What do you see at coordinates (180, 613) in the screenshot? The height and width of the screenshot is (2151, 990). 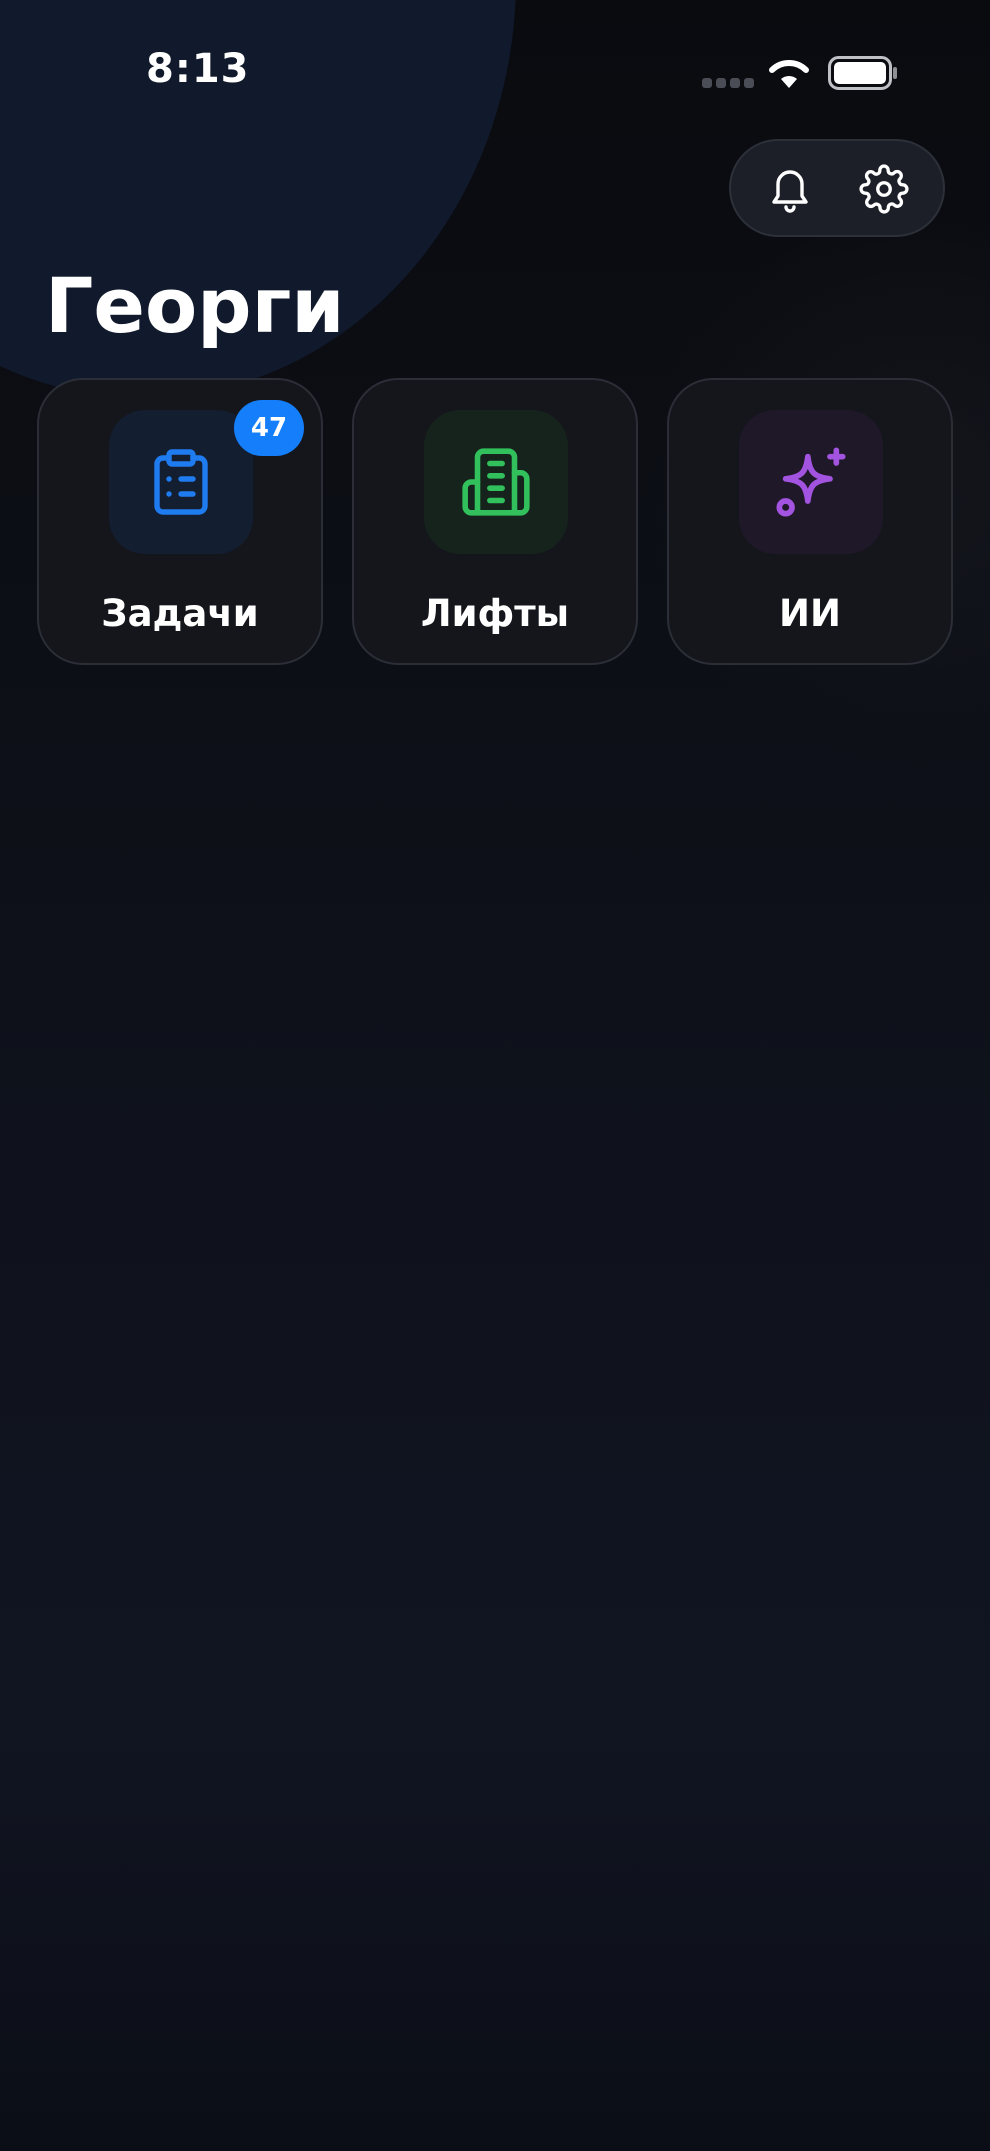 I see `tile-label: Задачи` at bounding box center [180, 613].